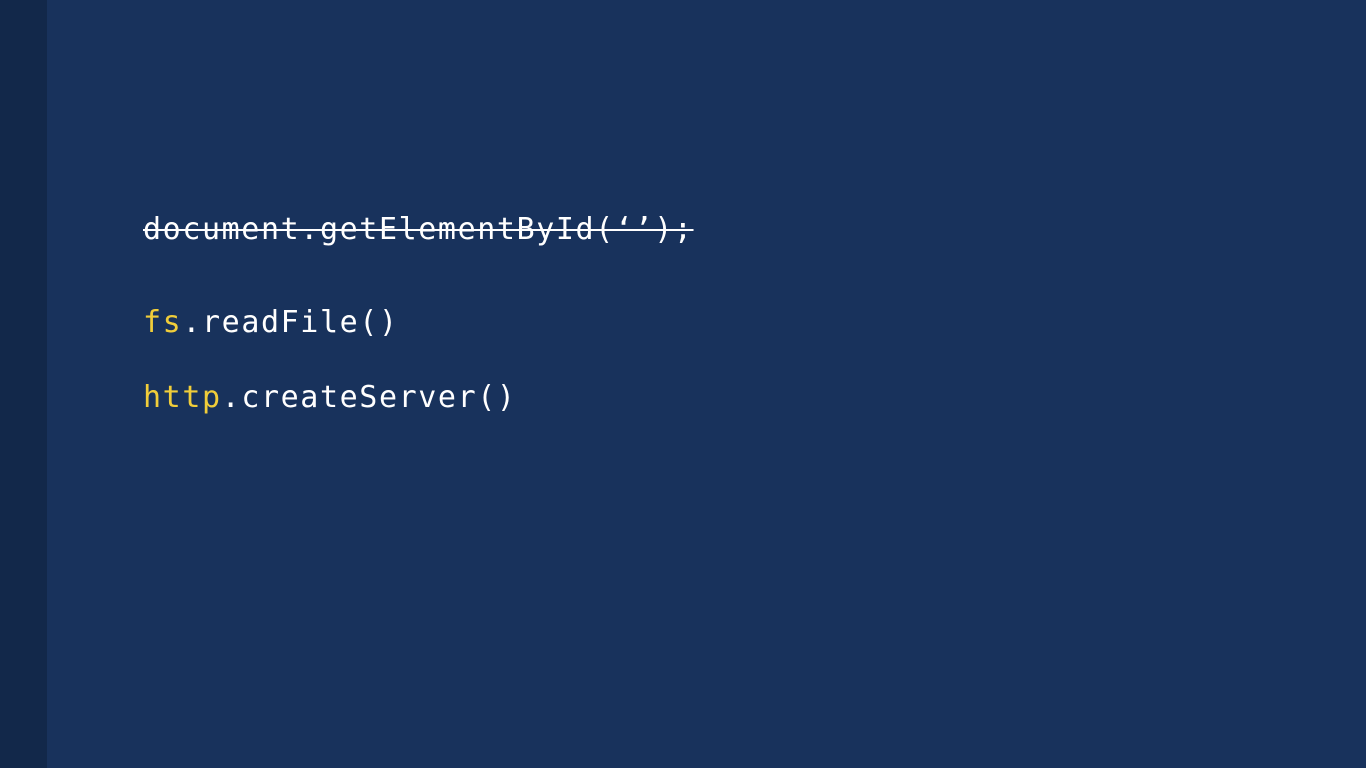 This screenshot has height=768, width=1366. I want to click on fs-object: fs, so click(163, 322).